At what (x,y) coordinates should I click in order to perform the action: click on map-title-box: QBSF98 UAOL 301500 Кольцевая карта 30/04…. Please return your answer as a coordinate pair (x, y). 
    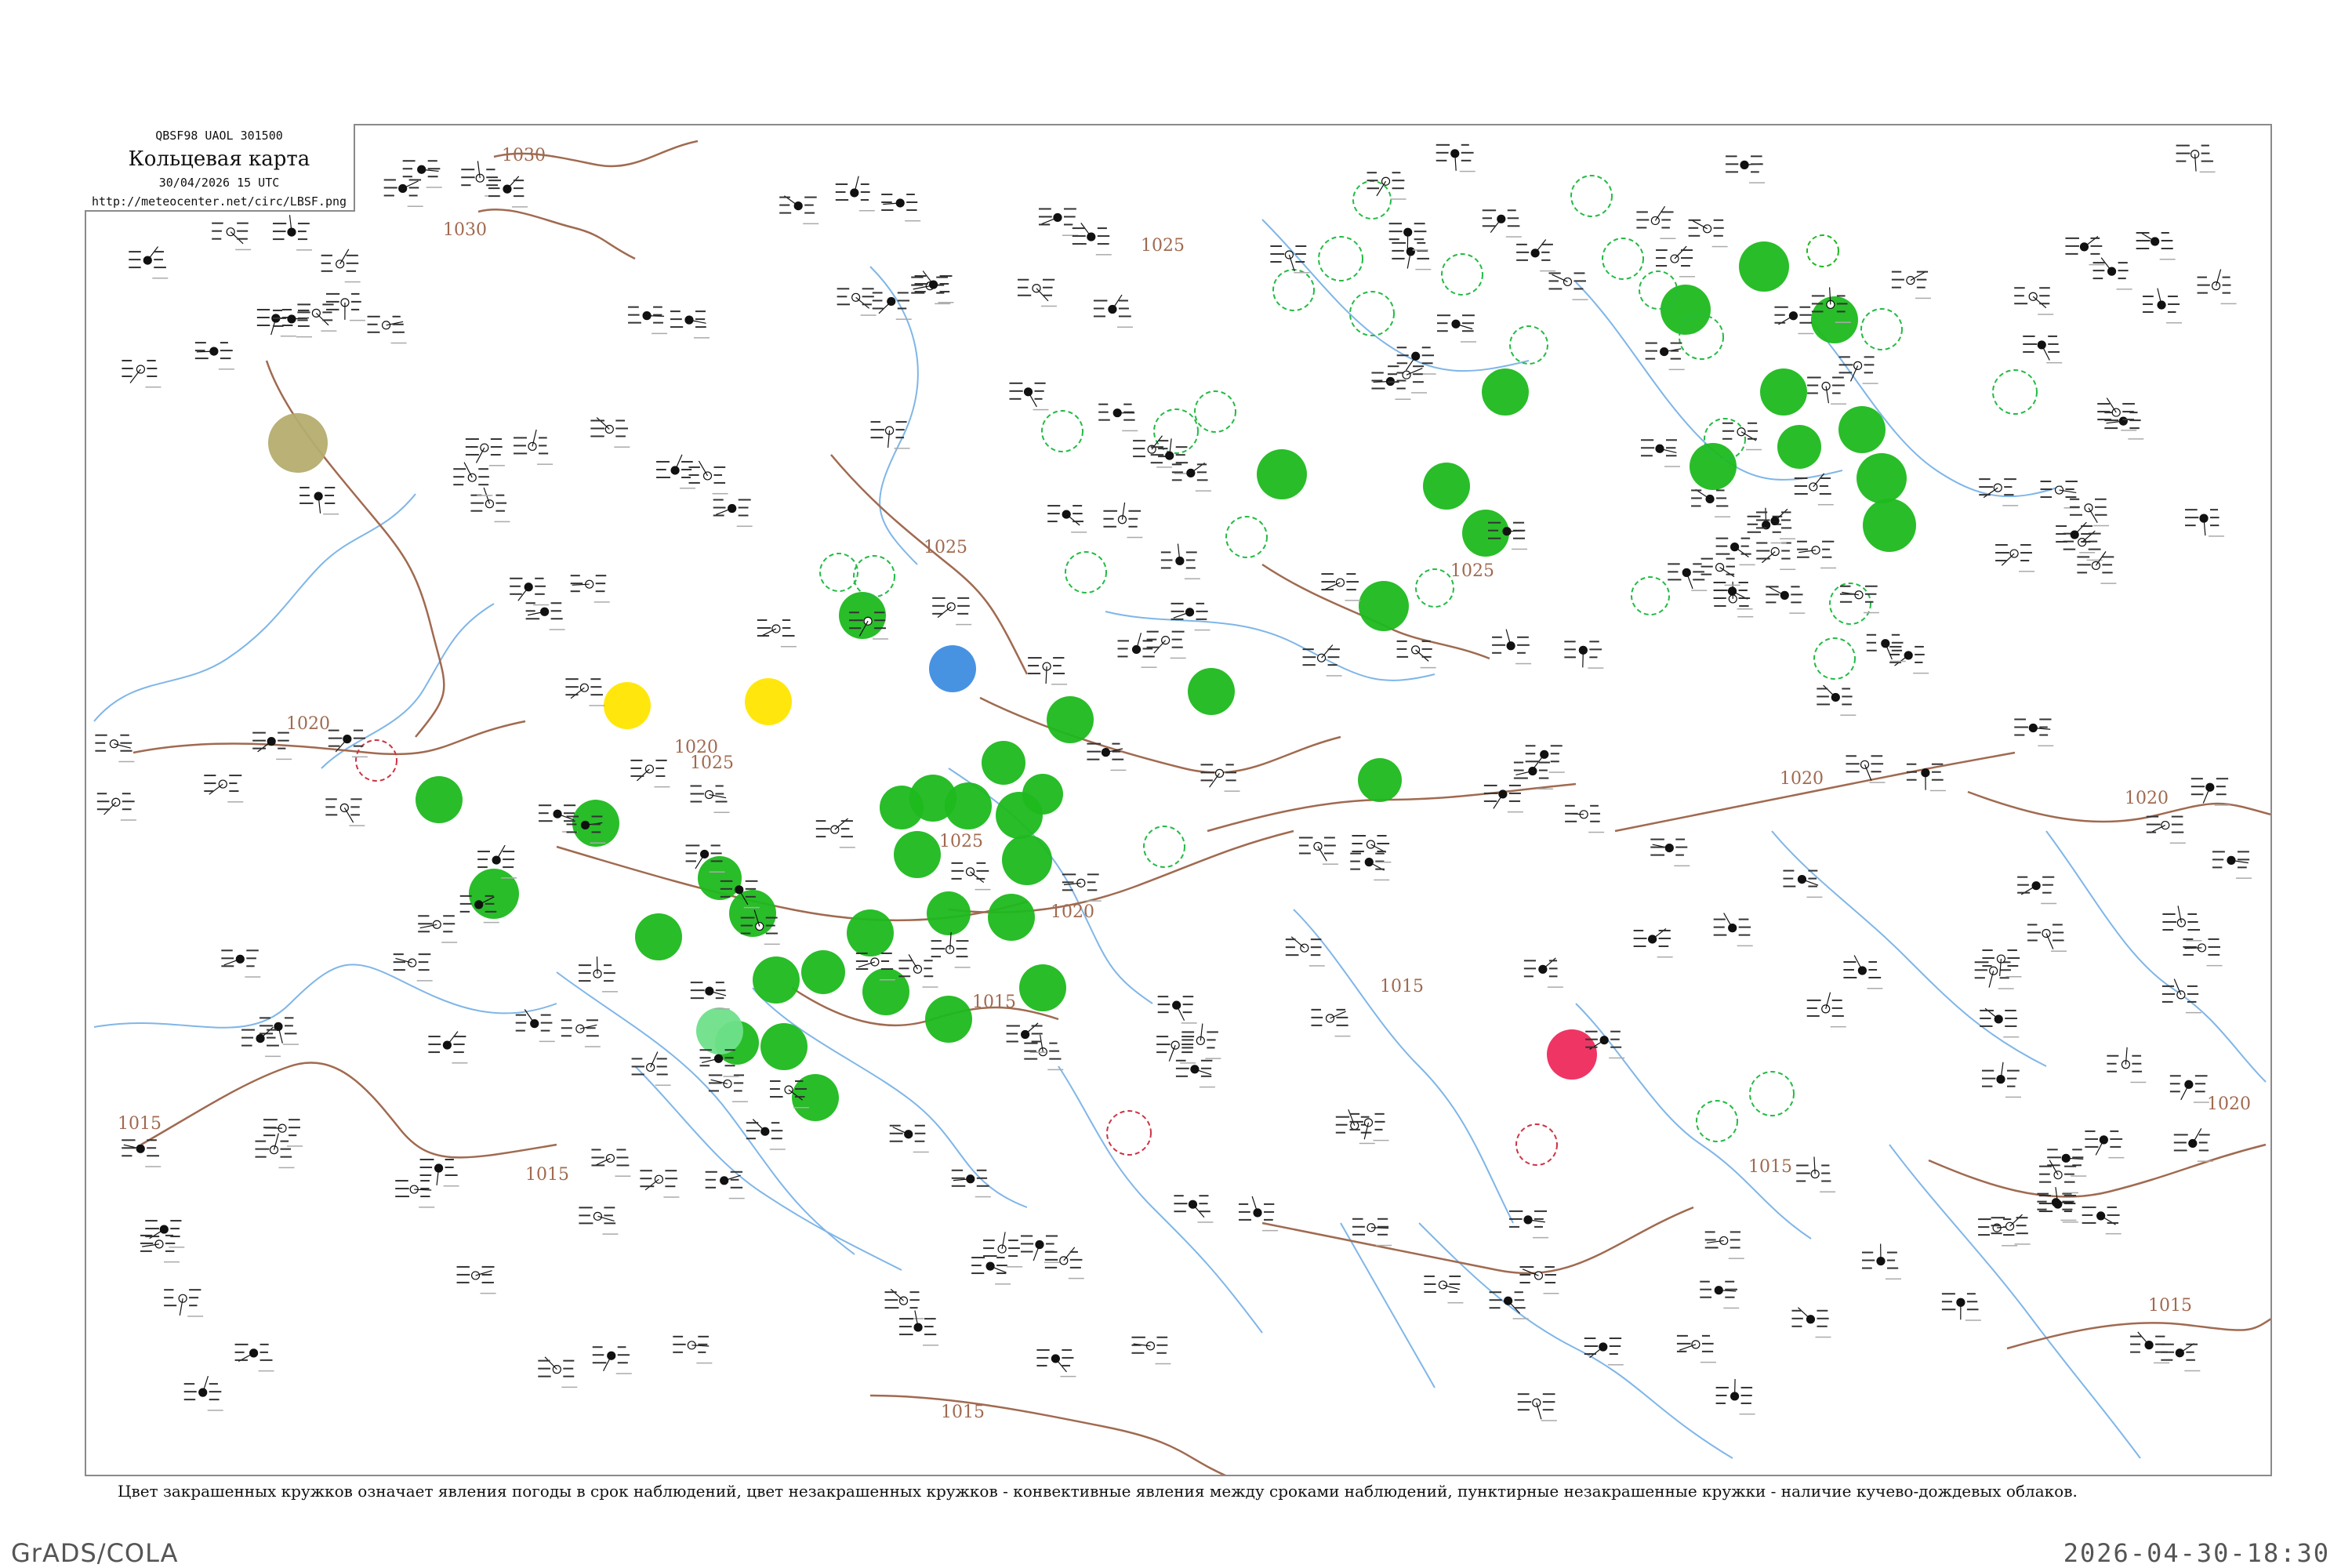
    Looking at the image, I should click on (220, 168).